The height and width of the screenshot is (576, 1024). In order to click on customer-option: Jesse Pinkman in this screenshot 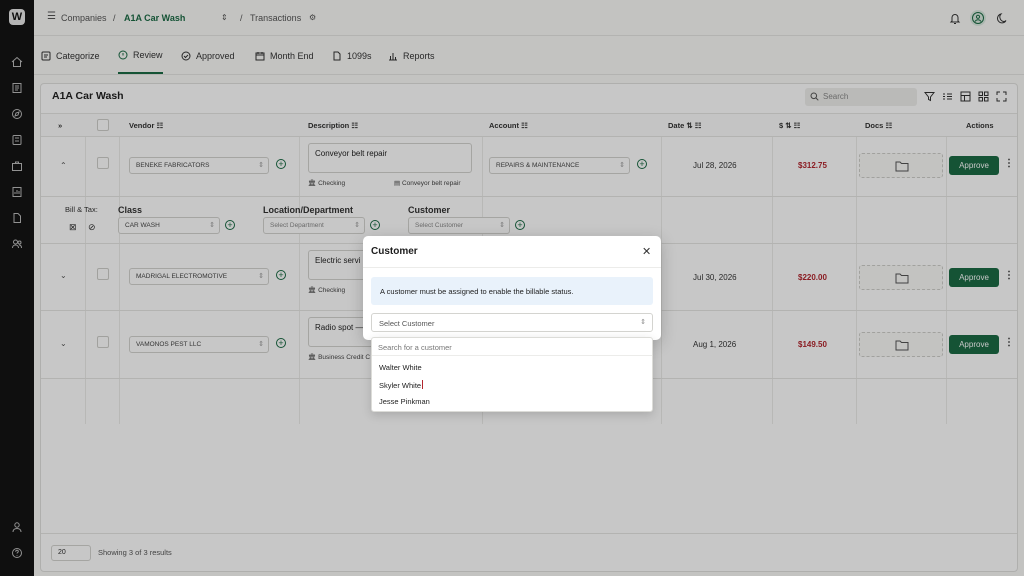, I will do `click(404, 401)`.